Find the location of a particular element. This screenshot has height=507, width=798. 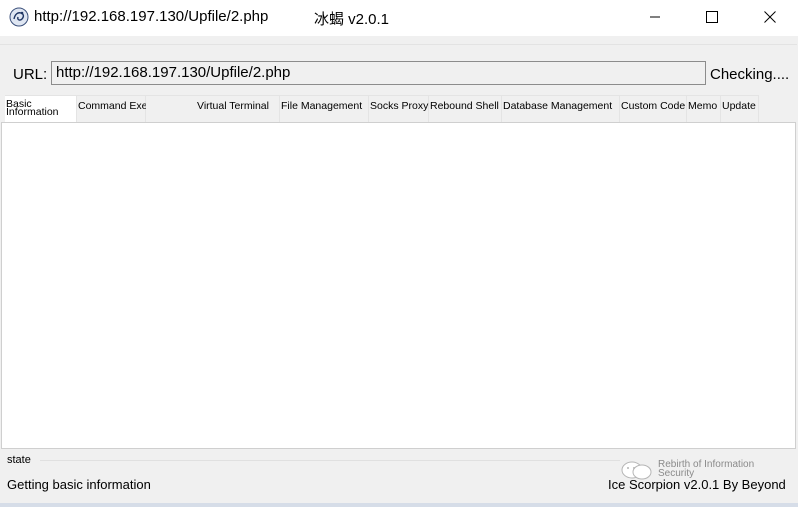

tab-command-execution: Command Execution is located at coordinates (126, 108).